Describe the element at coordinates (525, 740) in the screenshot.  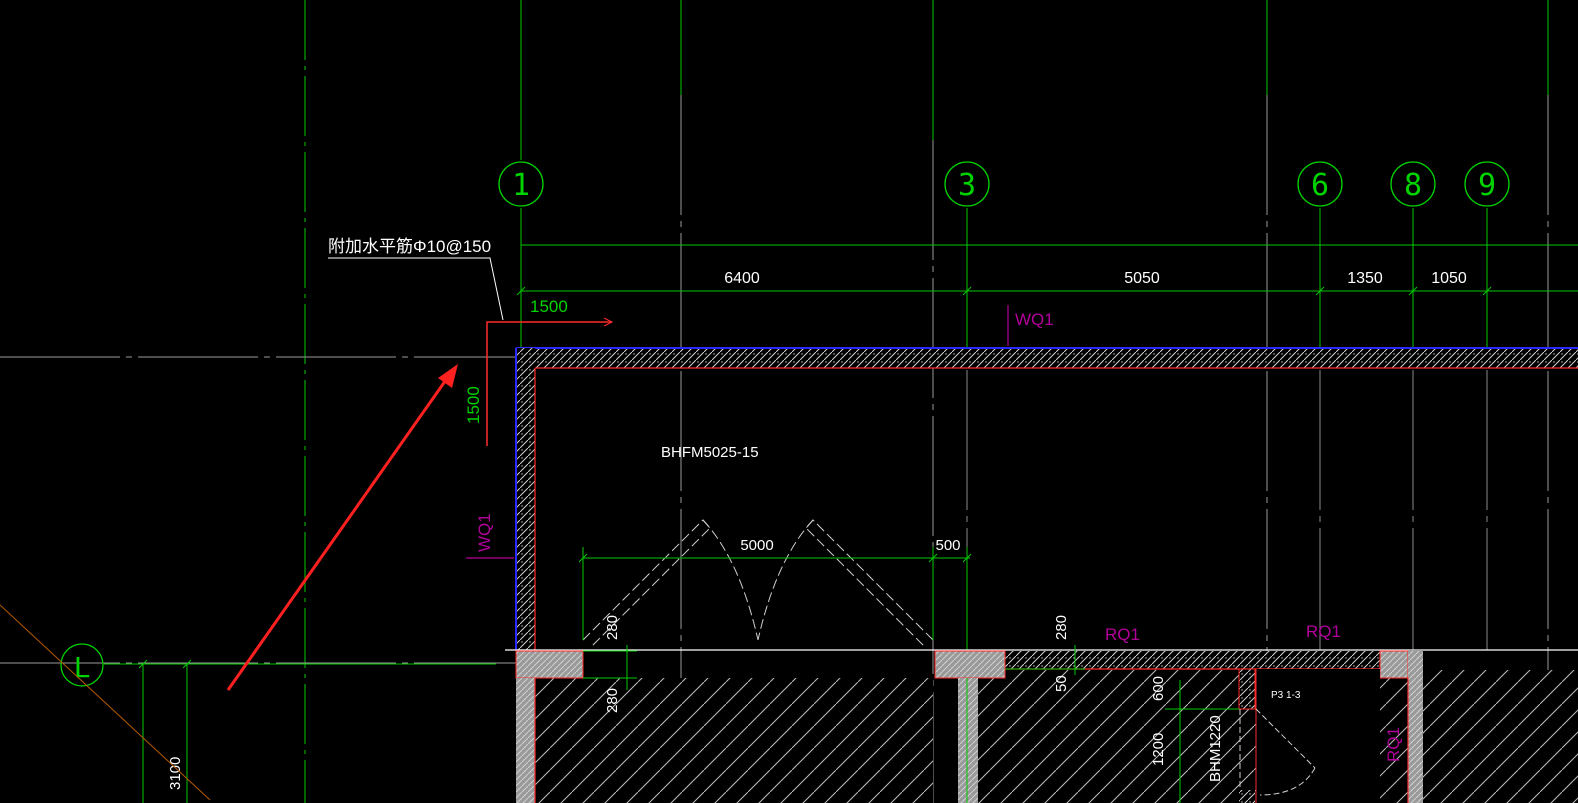
I see `column-left-wall` at that location.